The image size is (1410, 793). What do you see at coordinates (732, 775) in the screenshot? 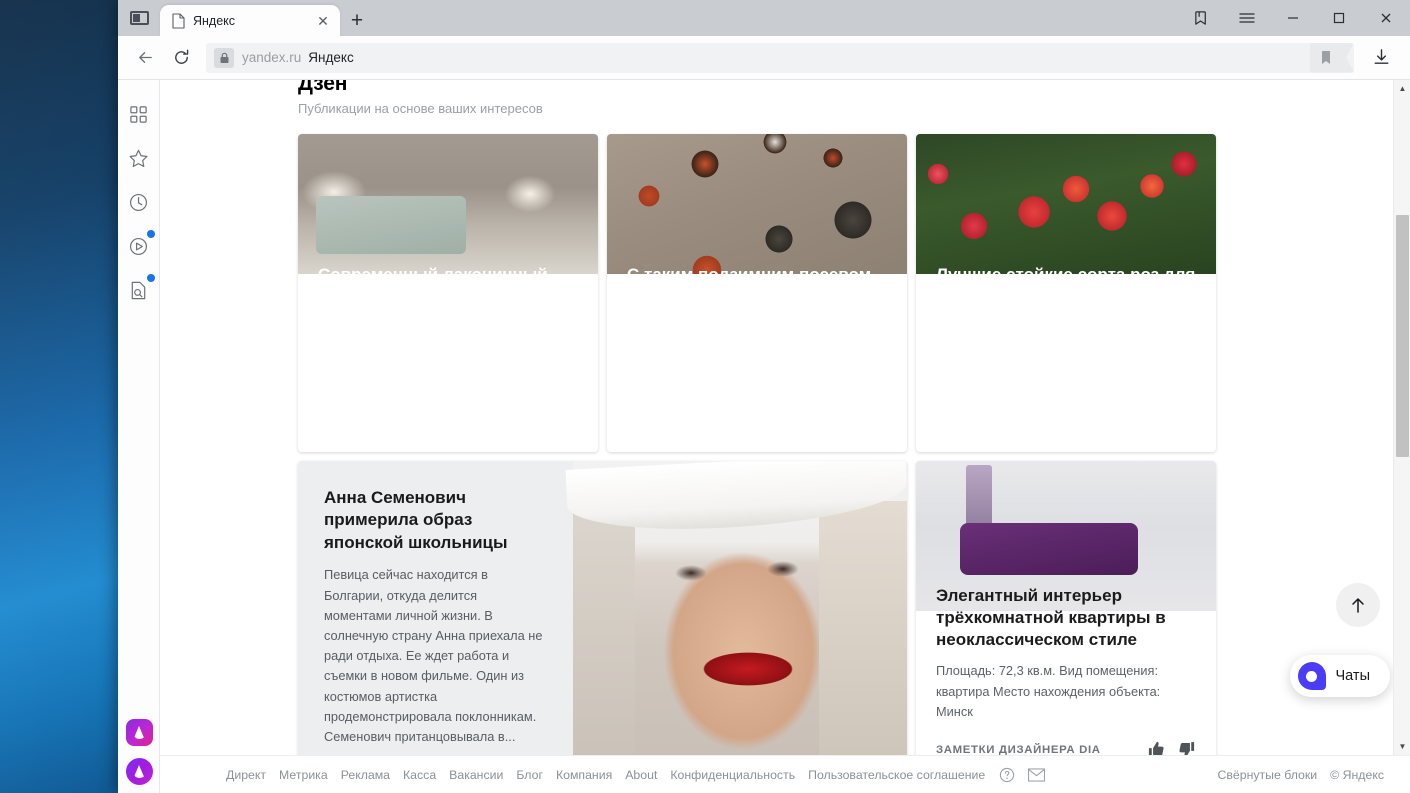
I see `footer-link-privacy: Конфиденциальность` at bounding box center [732, 775].